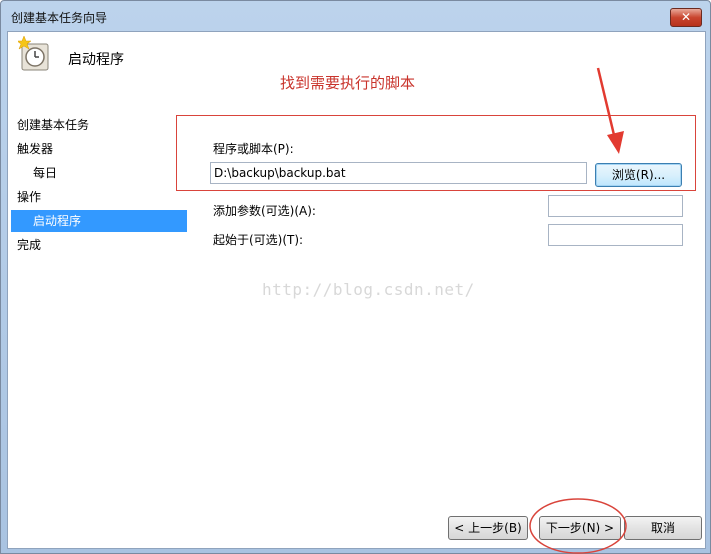 The height and width of the screenshot is (554, 711). Describe the element at coordinates (398, 173) in the screenshot. I see `program-input: D:\backup\backup.bat` at that location.